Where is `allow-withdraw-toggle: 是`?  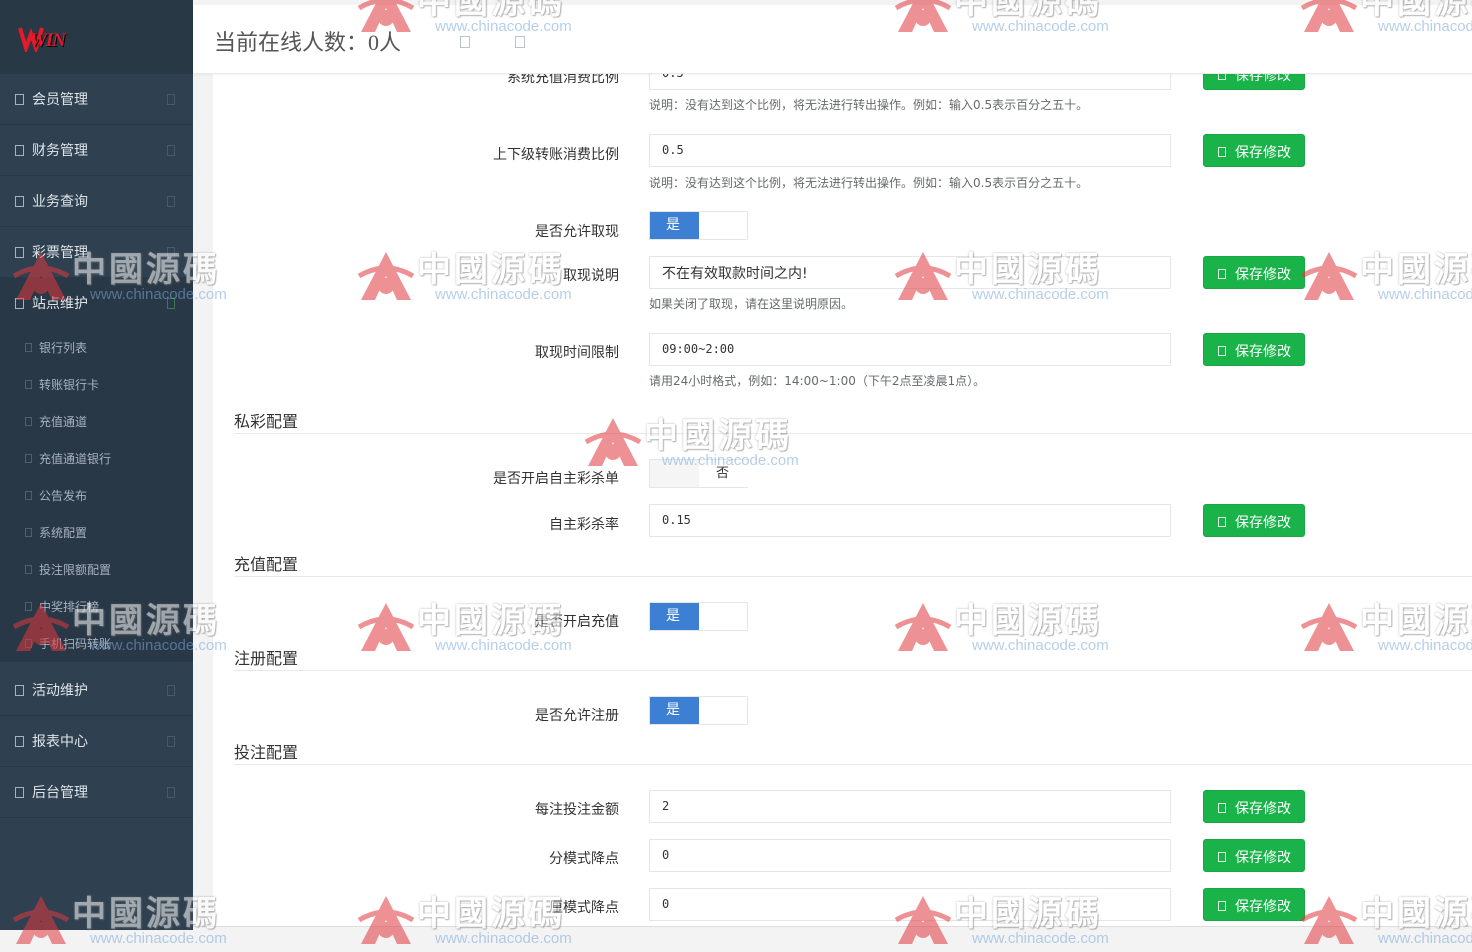
allow-withdraw-toggle: 是 is located at coordinates (698, 225).